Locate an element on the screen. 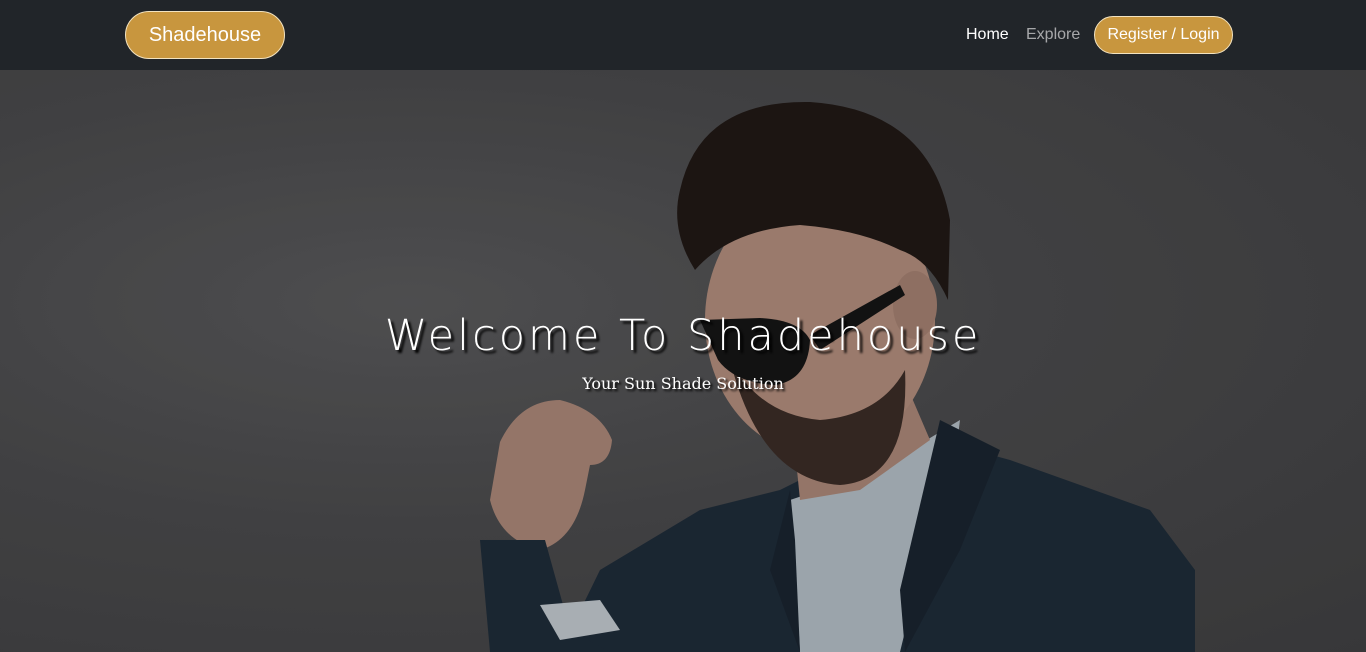 This screenshot has width=1366, height=652. register-login-button: Register / Login is located at coordinates (1163, 35).